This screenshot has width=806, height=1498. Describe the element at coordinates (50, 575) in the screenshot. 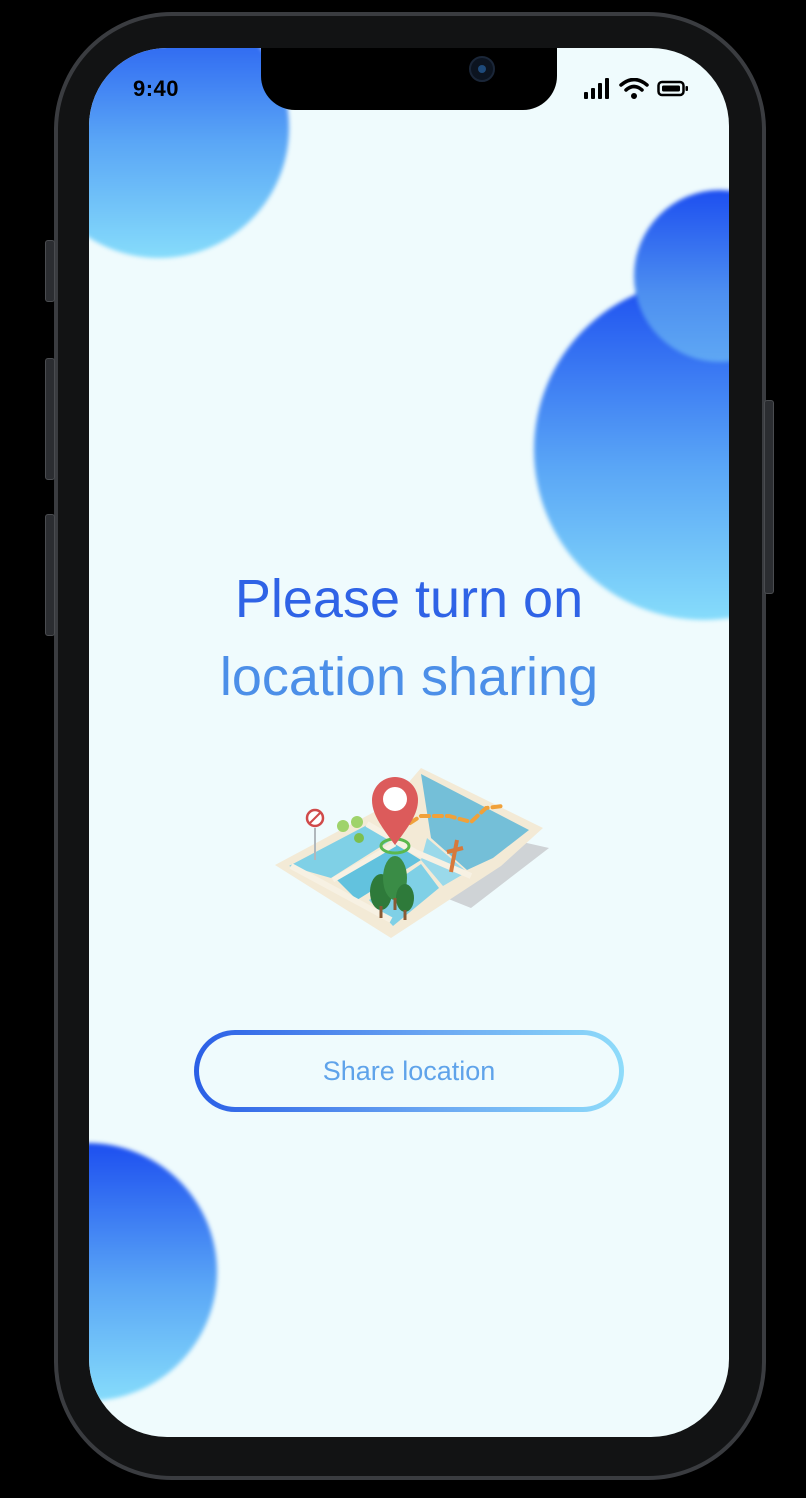

I see `volume-down-button` at that location.